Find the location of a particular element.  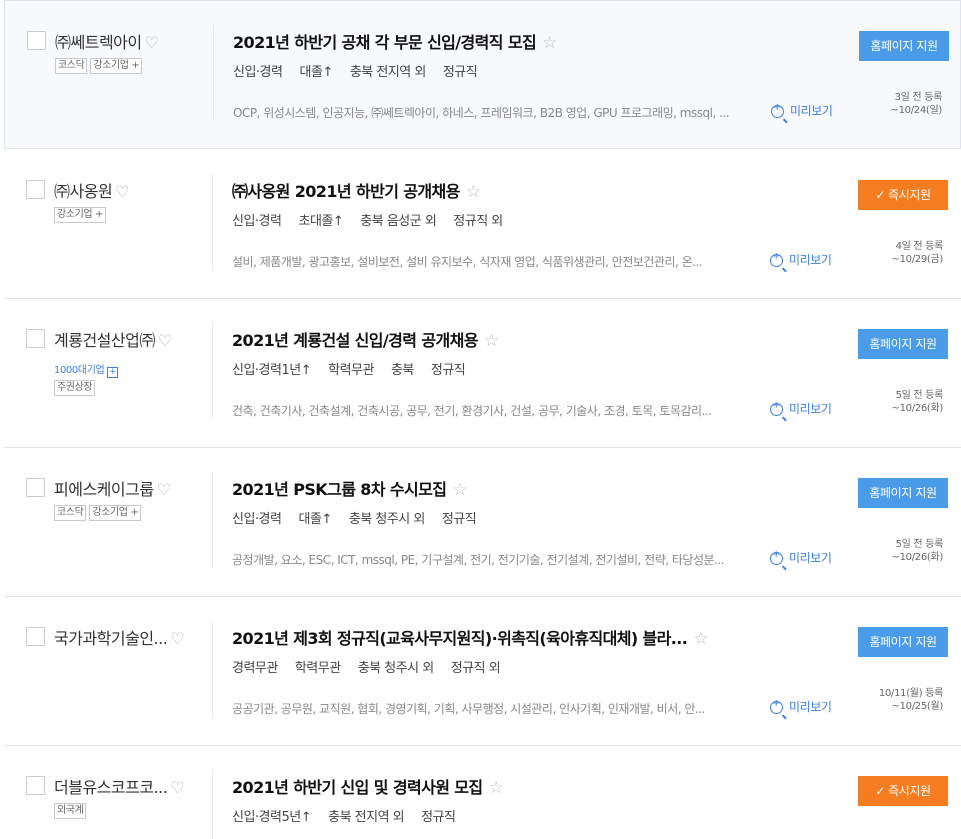

plus-icon: + is located at coordinates (113, 372).